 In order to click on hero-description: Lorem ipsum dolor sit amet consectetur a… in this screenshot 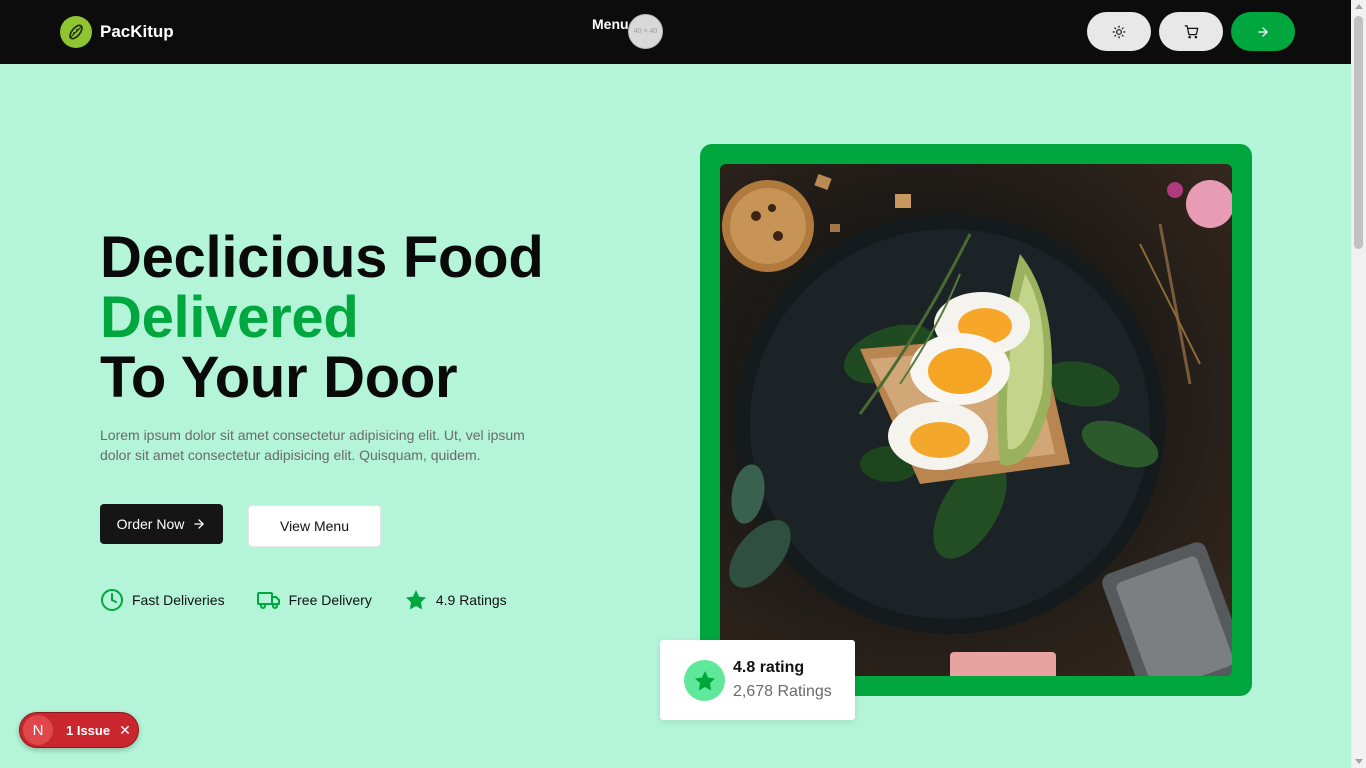, I will do `click(312, 445)`.